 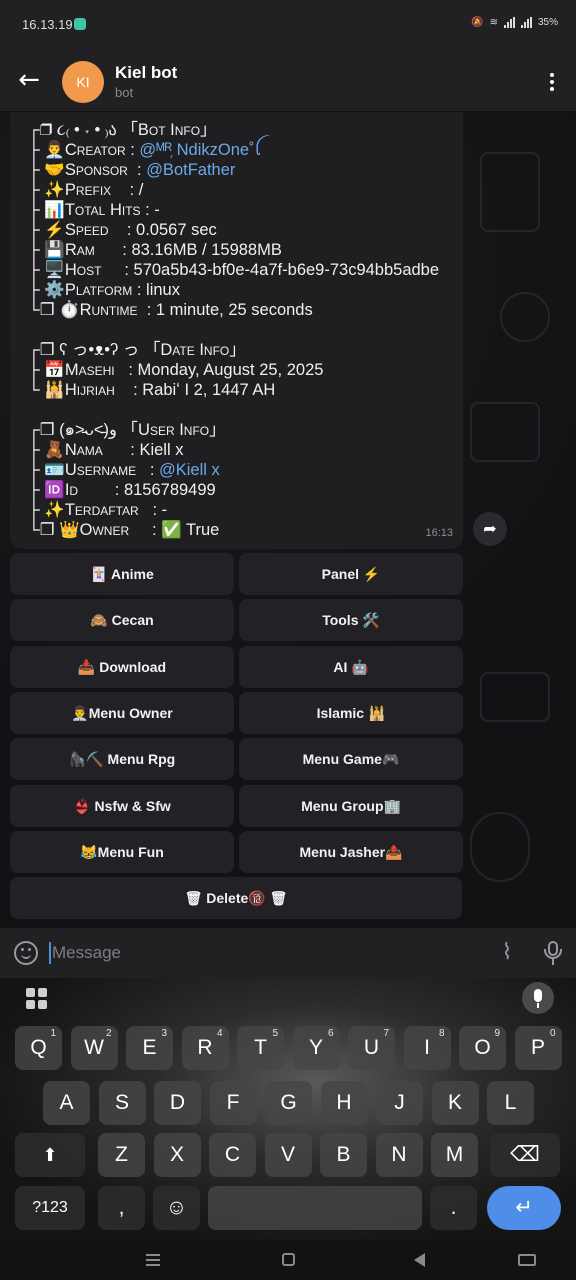 I want to click on voice-input-icon, so click(x=538, y=998).